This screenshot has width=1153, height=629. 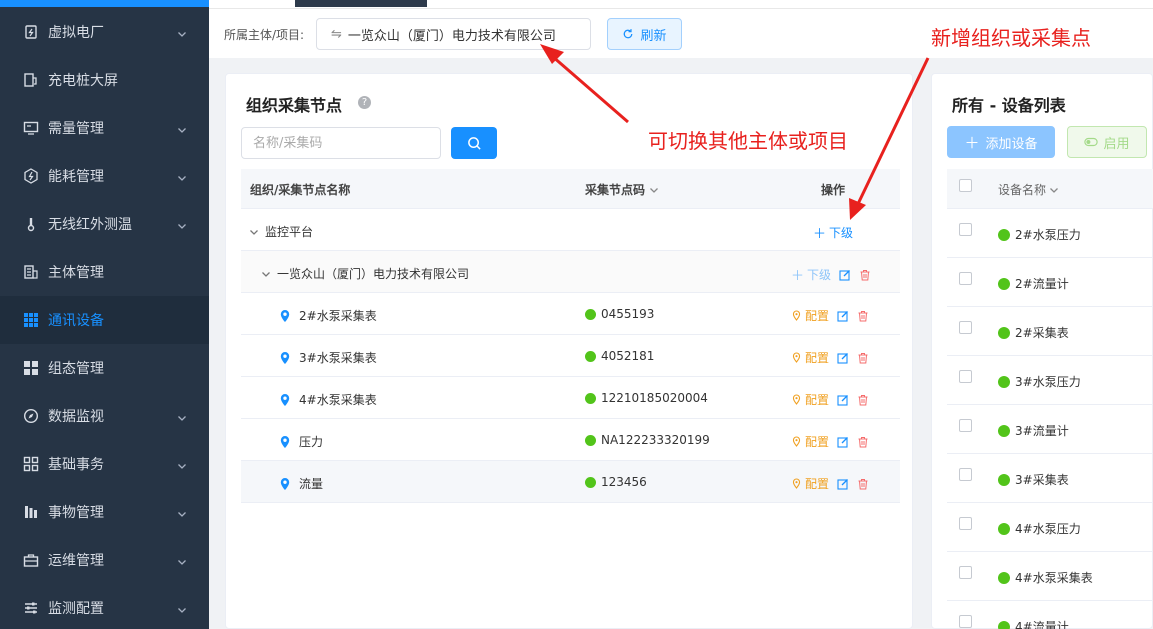 What do you see at coordinates (474, 143) in the screenshot?
I see `search-button` at bounding box center [474, 143].